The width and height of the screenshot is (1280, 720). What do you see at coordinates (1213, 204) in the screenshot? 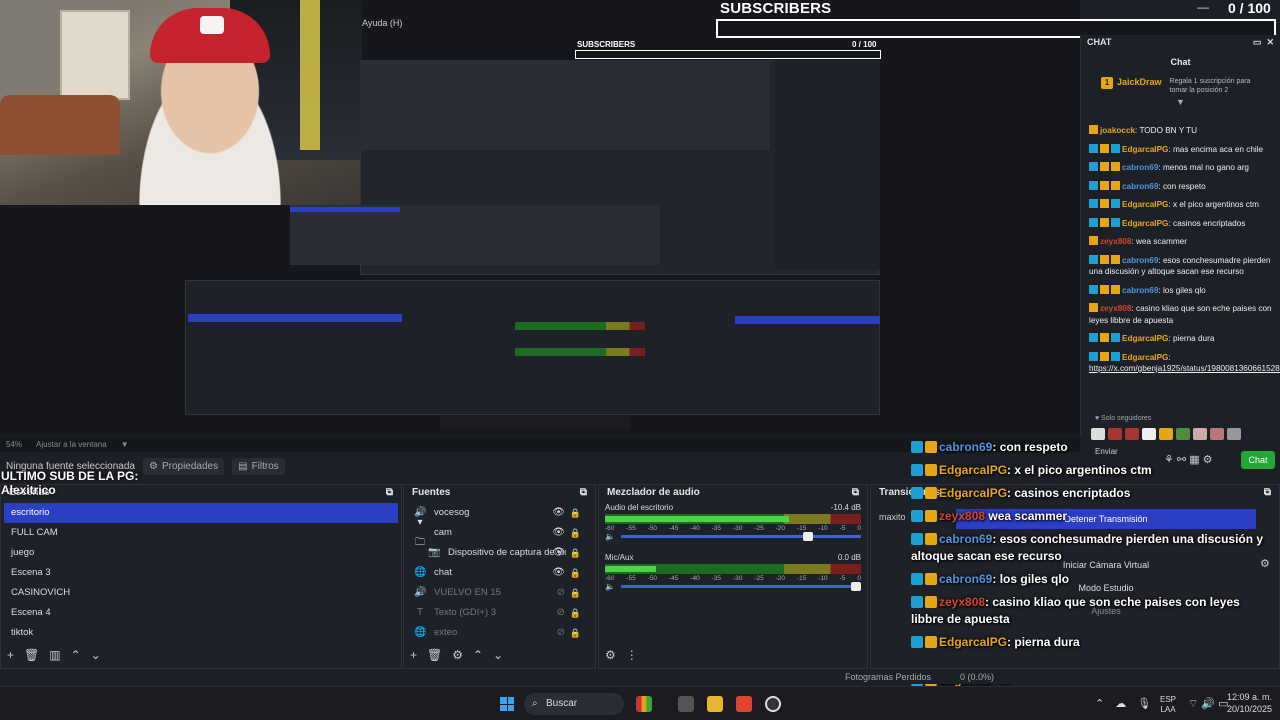
I see `chat-text: : x el pico argentinos ctm` at bounding box center [1213, 204].